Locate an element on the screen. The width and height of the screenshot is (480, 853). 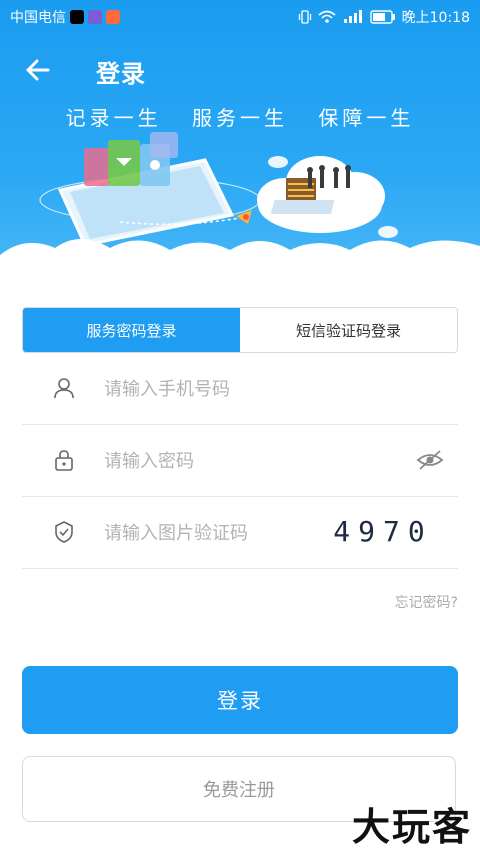
login-button: 登录 is located at coordinates (240, 700).